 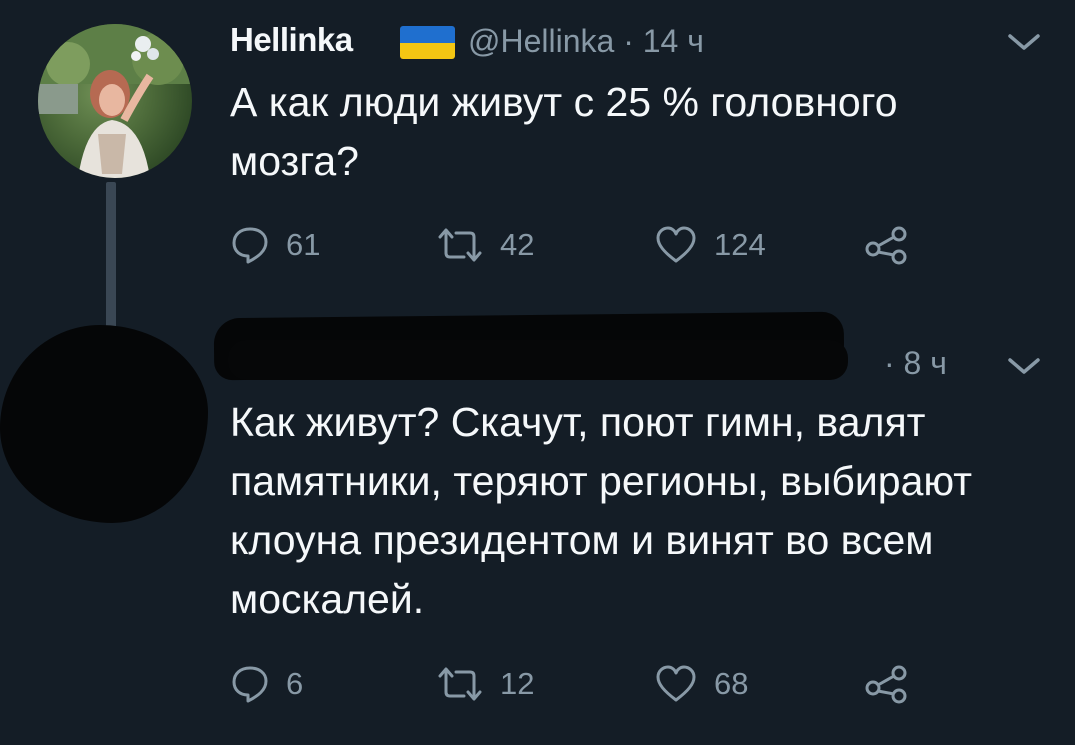 What do you see at coordinates (564, 131) in the screenshot?
I see `tweet-text: А как люди живут с 25 % головного мозга?` at bounding box center [564, 131].